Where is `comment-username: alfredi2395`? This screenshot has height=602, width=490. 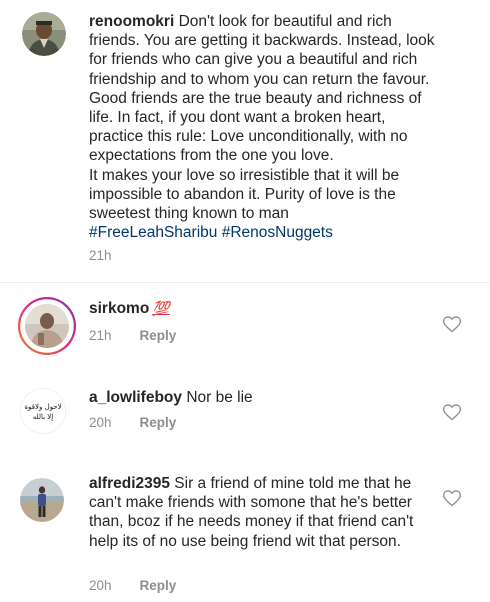 comment-username: alfredi2395 is located at coordinates (129, 483).